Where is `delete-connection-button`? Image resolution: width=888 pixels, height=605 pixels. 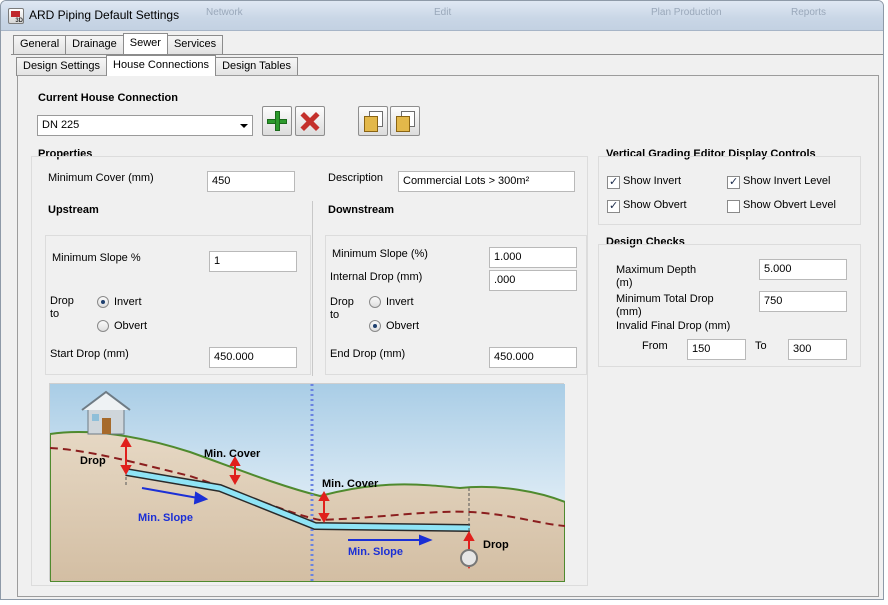
delete-connection-button is located at coordinates (310, 121).